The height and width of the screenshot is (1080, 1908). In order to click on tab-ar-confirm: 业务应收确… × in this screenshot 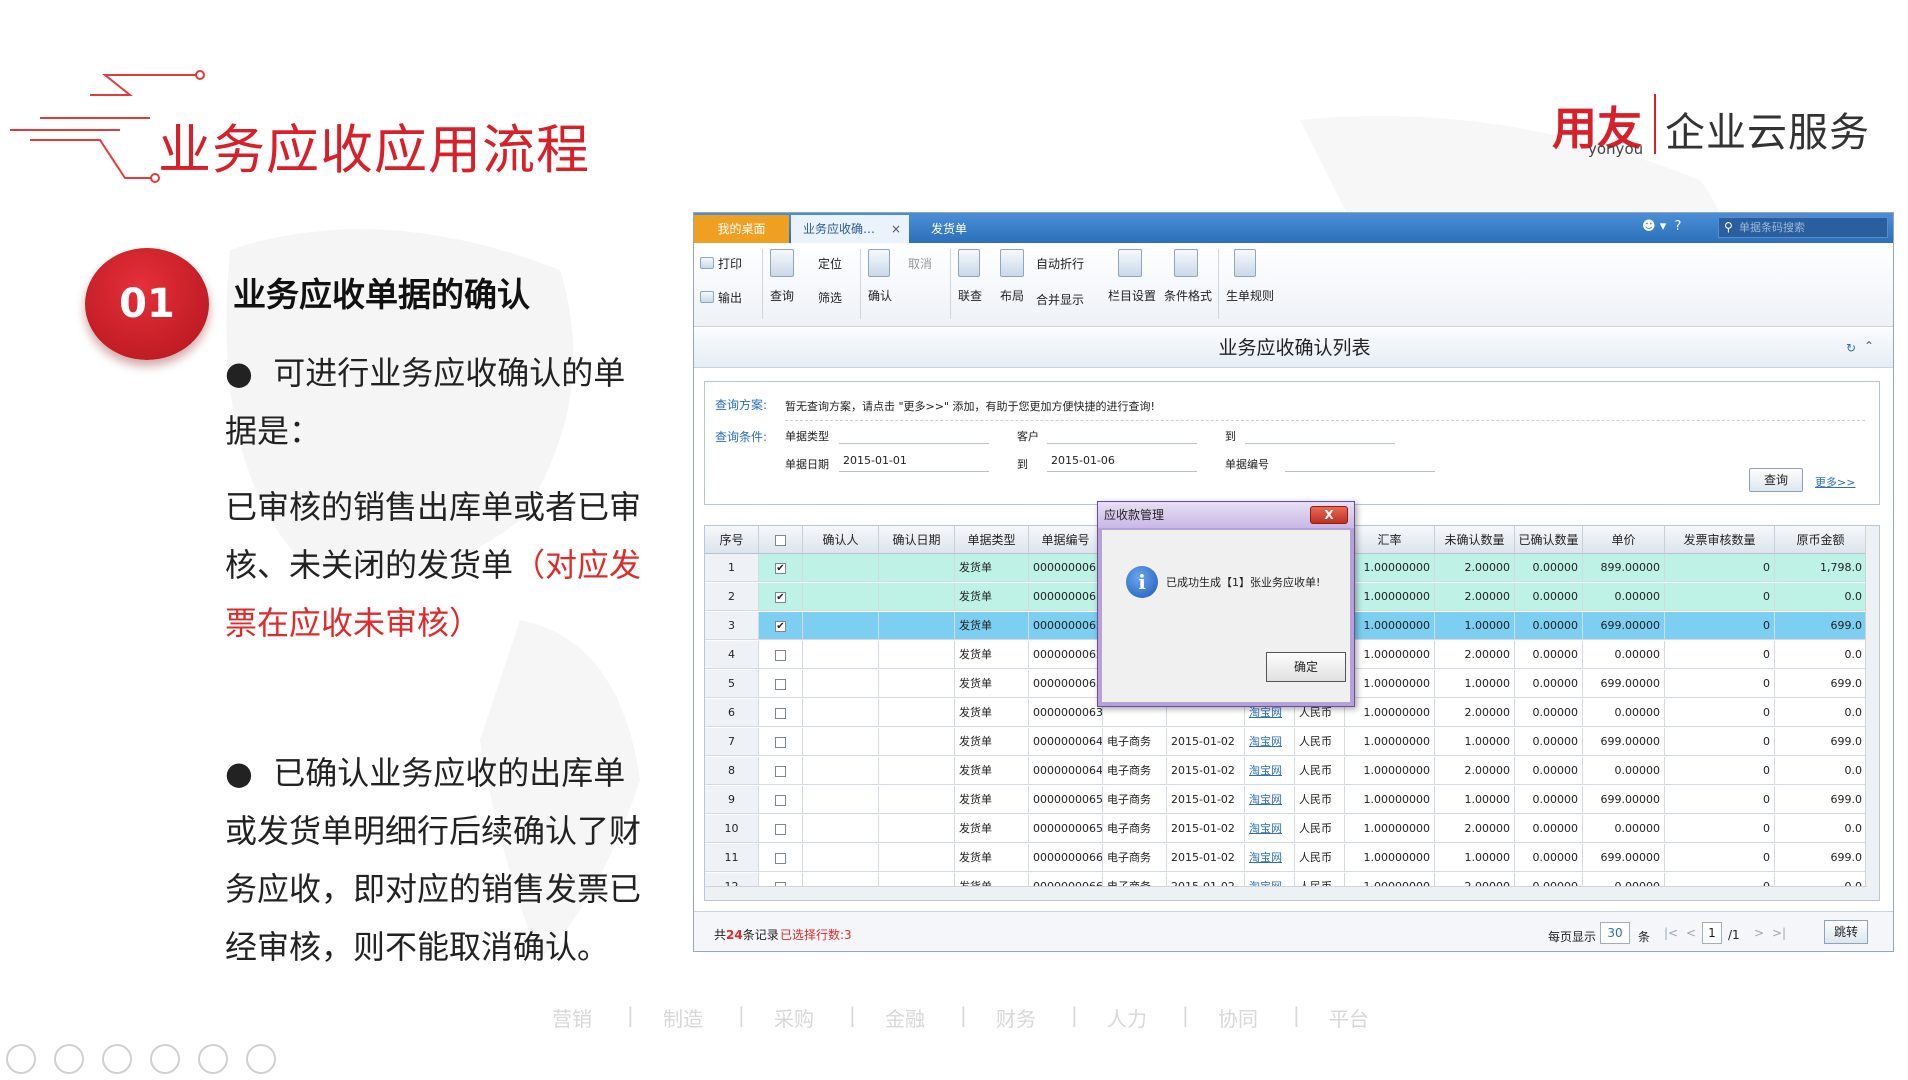, I will do `click(850, 229)`.